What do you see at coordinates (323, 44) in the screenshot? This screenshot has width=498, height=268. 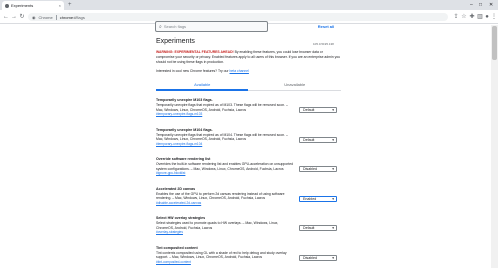 I see `version-number: 105.0.5195.138` at bounding box center [323, 44].